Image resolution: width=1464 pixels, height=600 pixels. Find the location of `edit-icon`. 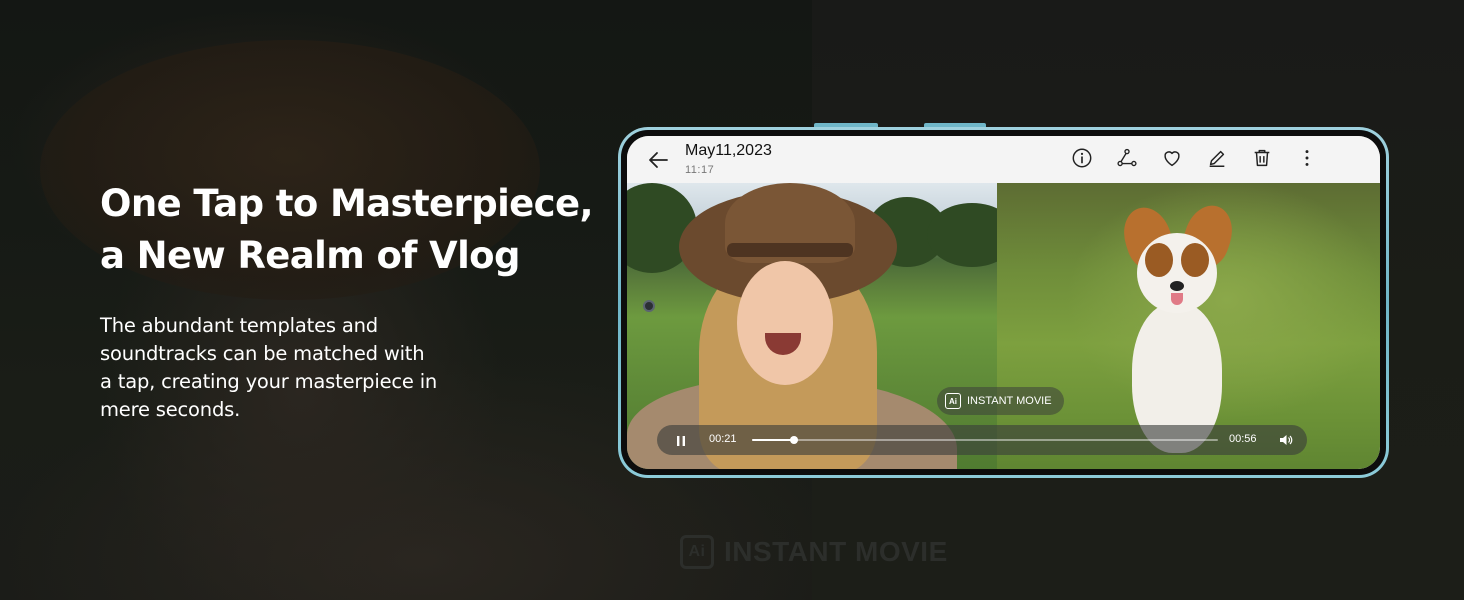

edit-icon is located at coordinates (1217, 158).